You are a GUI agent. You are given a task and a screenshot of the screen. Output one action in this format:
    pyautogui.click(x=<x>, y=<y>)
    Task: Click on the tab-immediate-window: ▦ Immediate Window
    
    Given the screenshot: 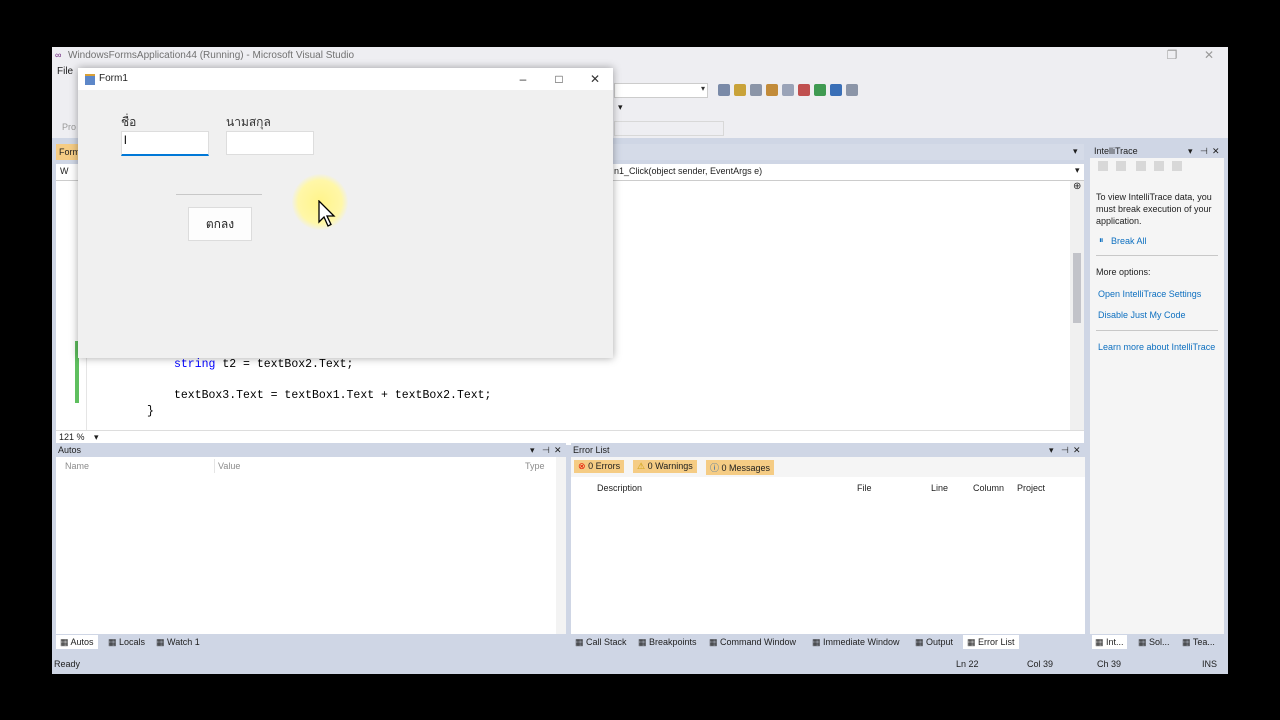 What is the action you would take?
    pyautogui.click(x=856, y=642)
    